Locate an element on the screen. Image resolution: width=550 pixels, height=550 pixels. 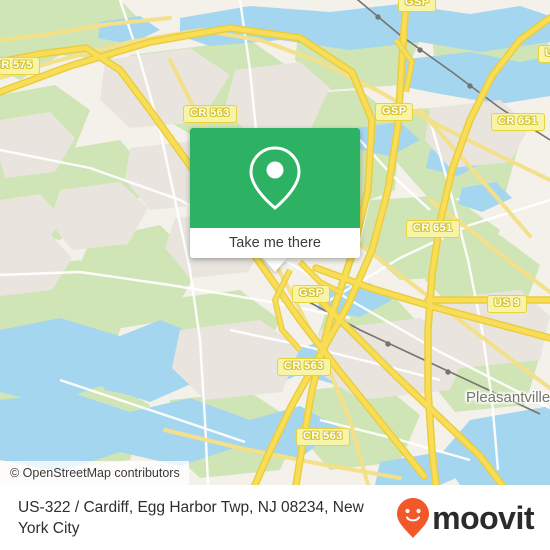
map-attribution: © OpenStreetMap contributors is located at coordinates (94, 473).